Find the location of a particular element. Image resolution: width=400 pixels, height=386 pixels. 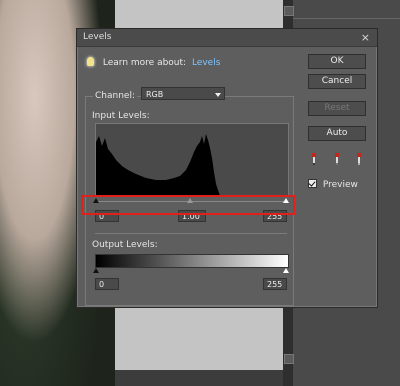

input-gamma-handle is located at coordinates (190, 200).